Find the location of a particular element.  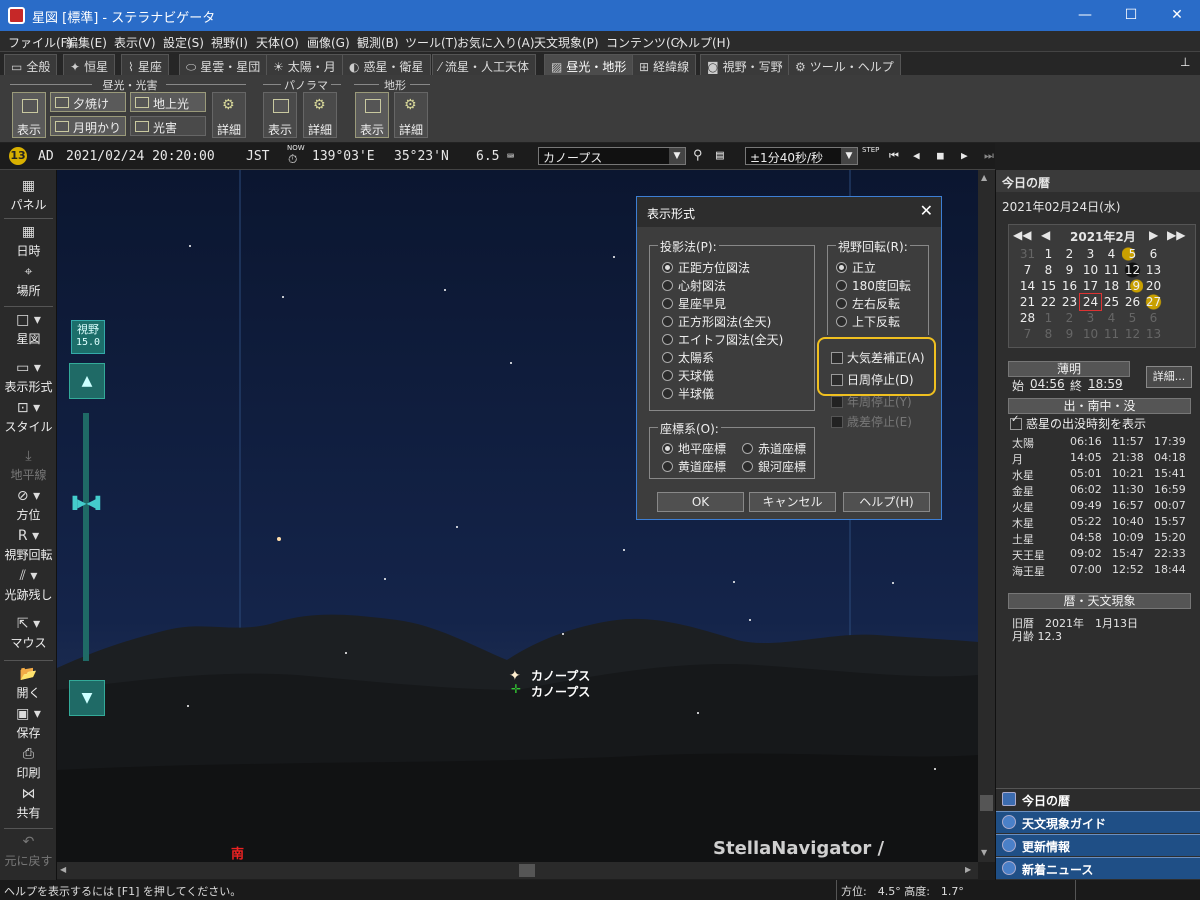

calendar-day: 4 is located at coordinates (1111, 254).